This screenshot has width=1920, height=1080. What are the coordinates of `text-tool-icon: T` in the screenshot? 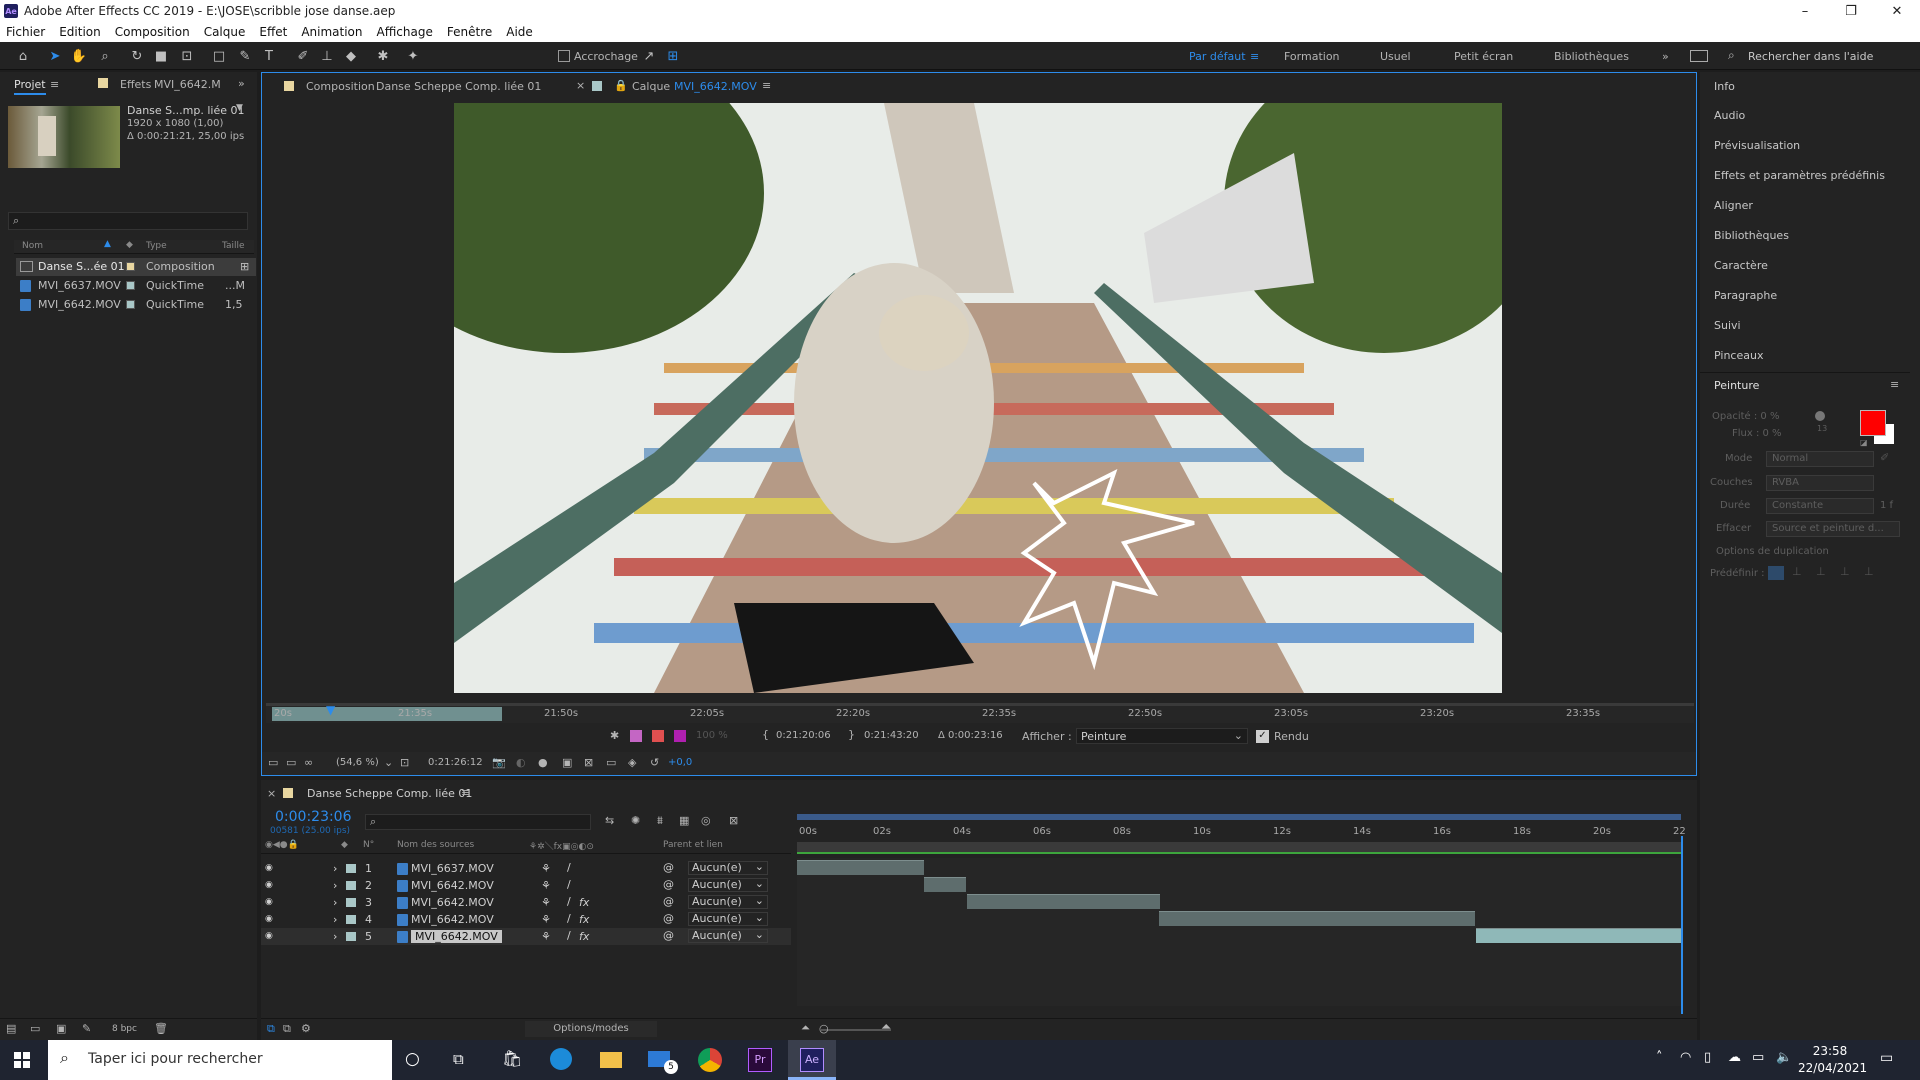 It's located at (269, 56).